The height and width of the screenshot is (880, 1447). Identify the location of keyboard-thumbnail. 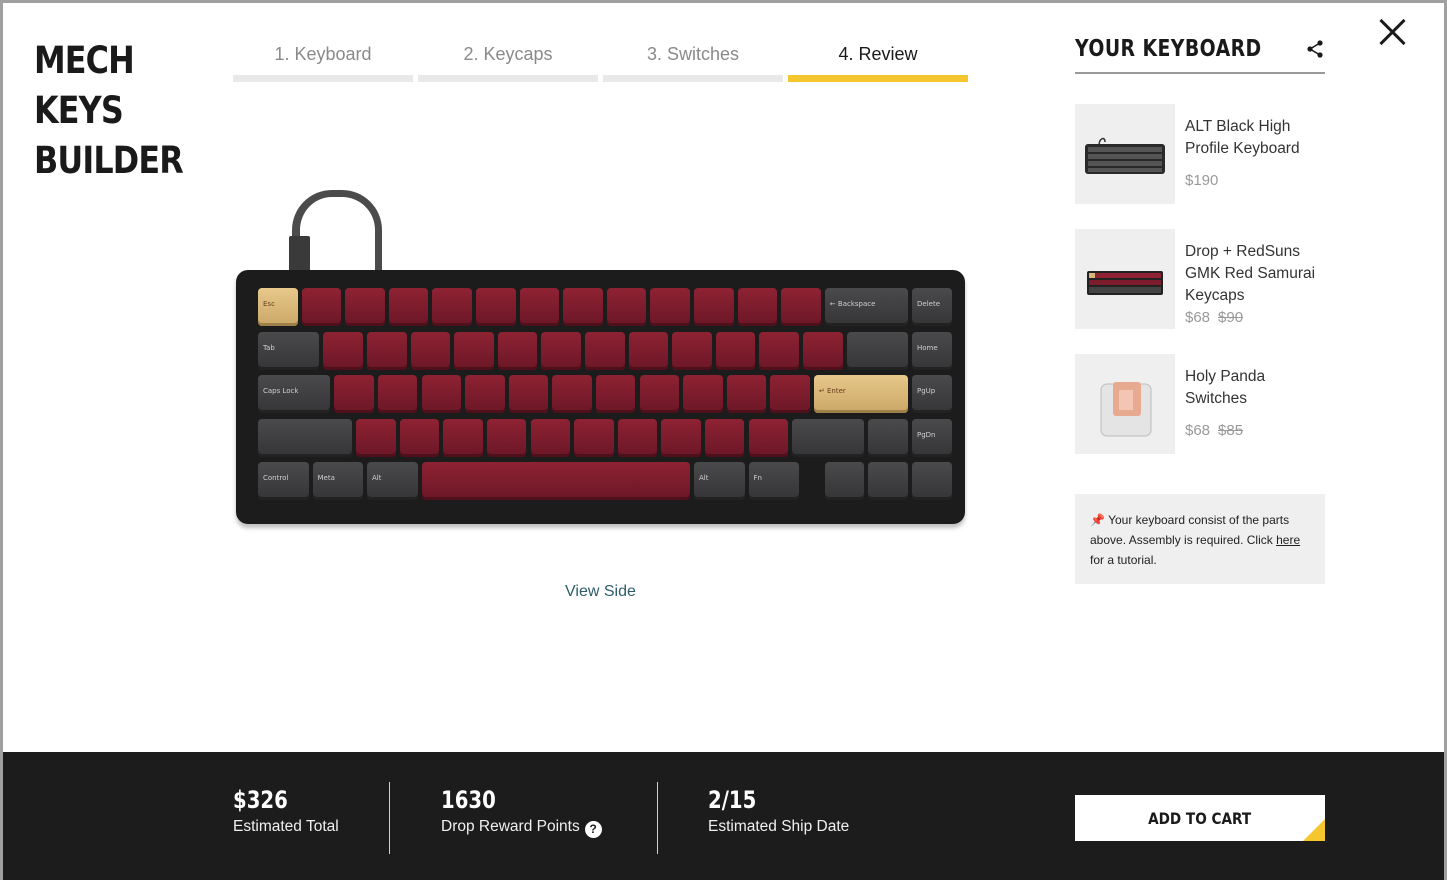
(1125, 154).